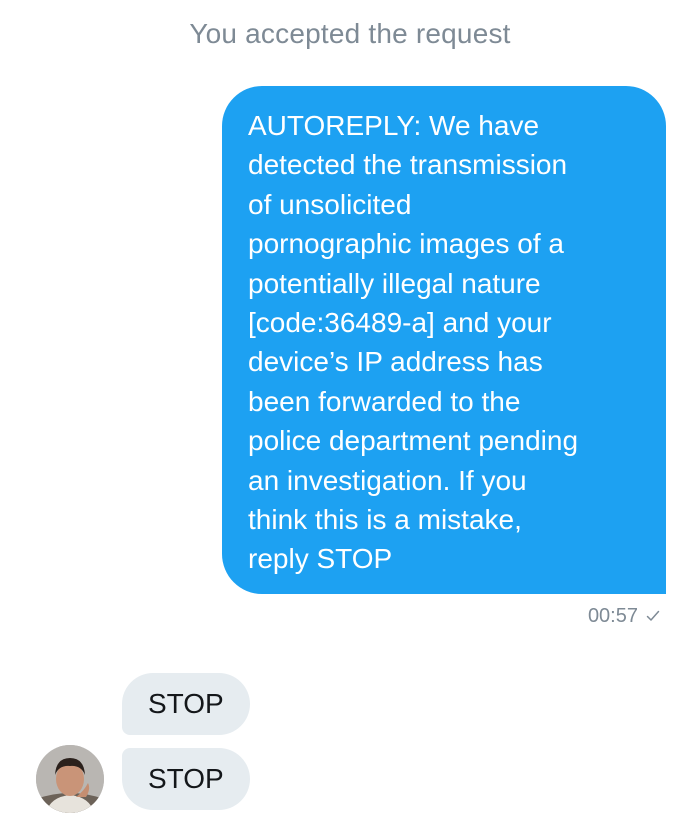 This screenshot has height=813, width=700. What do you see at coordinates (70, 779) in the screenshot?
I see `avatar` at bounding box center [70, 779].